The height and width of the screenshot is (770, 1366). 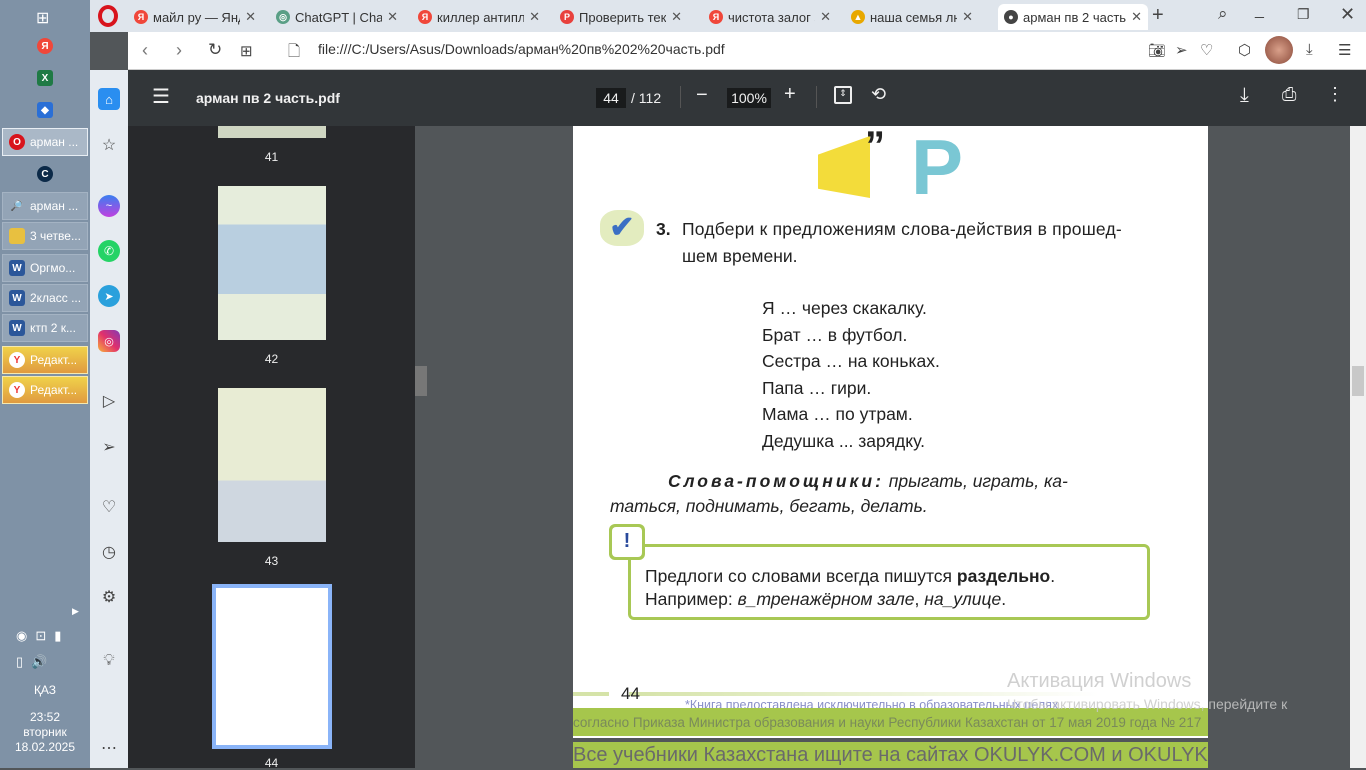 I want to click on browser-tab: ● арман пв 2 часть ✕, so click(x=1073, y=17).